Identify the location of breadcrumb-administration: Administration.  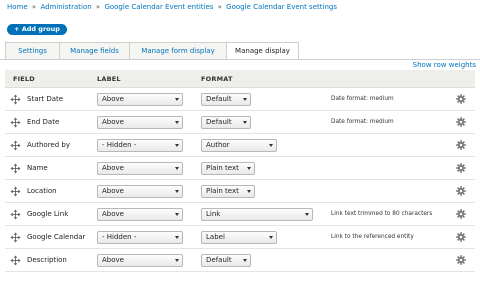
(65, 7).